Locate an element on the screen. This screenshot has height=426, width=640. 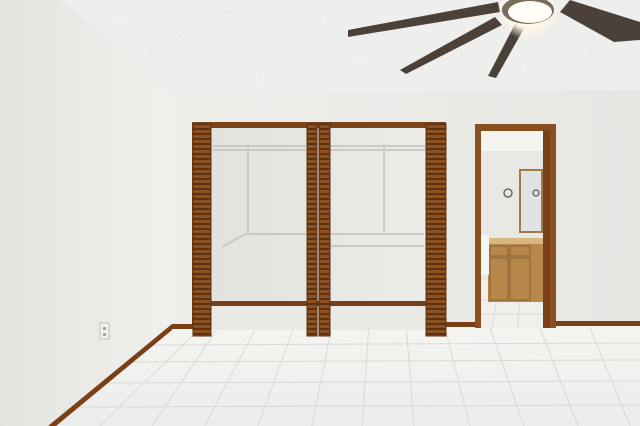
toilet is located at coordinates (485, 255).